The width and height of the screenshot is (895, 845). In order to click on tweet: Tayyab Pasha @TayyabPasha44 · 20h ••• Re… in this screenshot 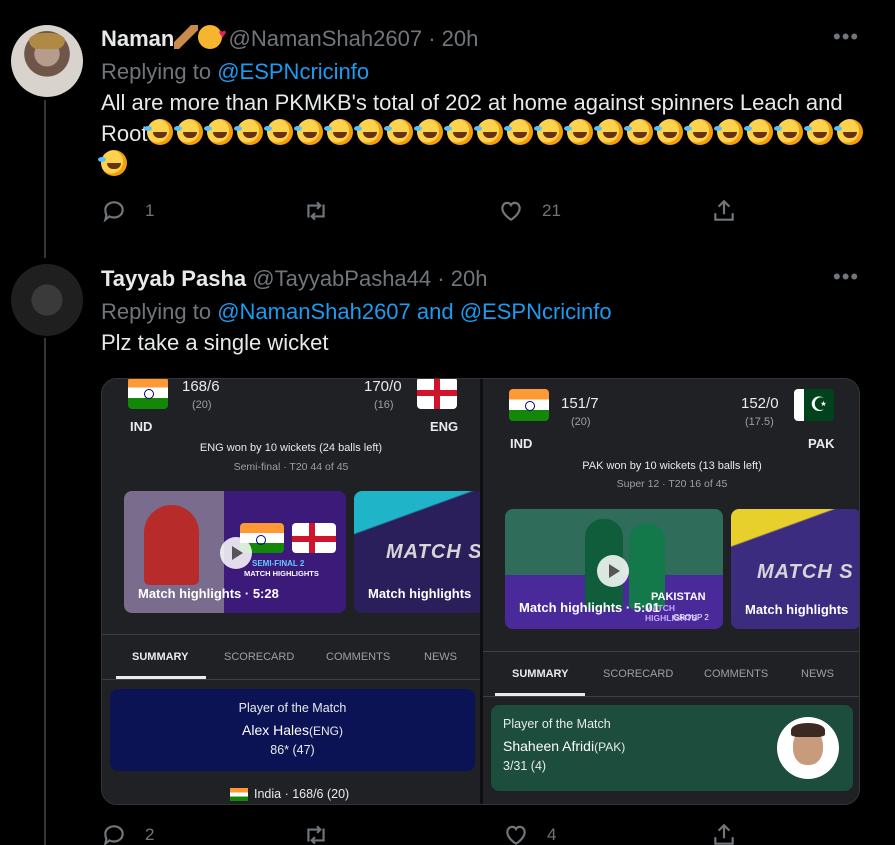, I will do `click(486, 311)`.